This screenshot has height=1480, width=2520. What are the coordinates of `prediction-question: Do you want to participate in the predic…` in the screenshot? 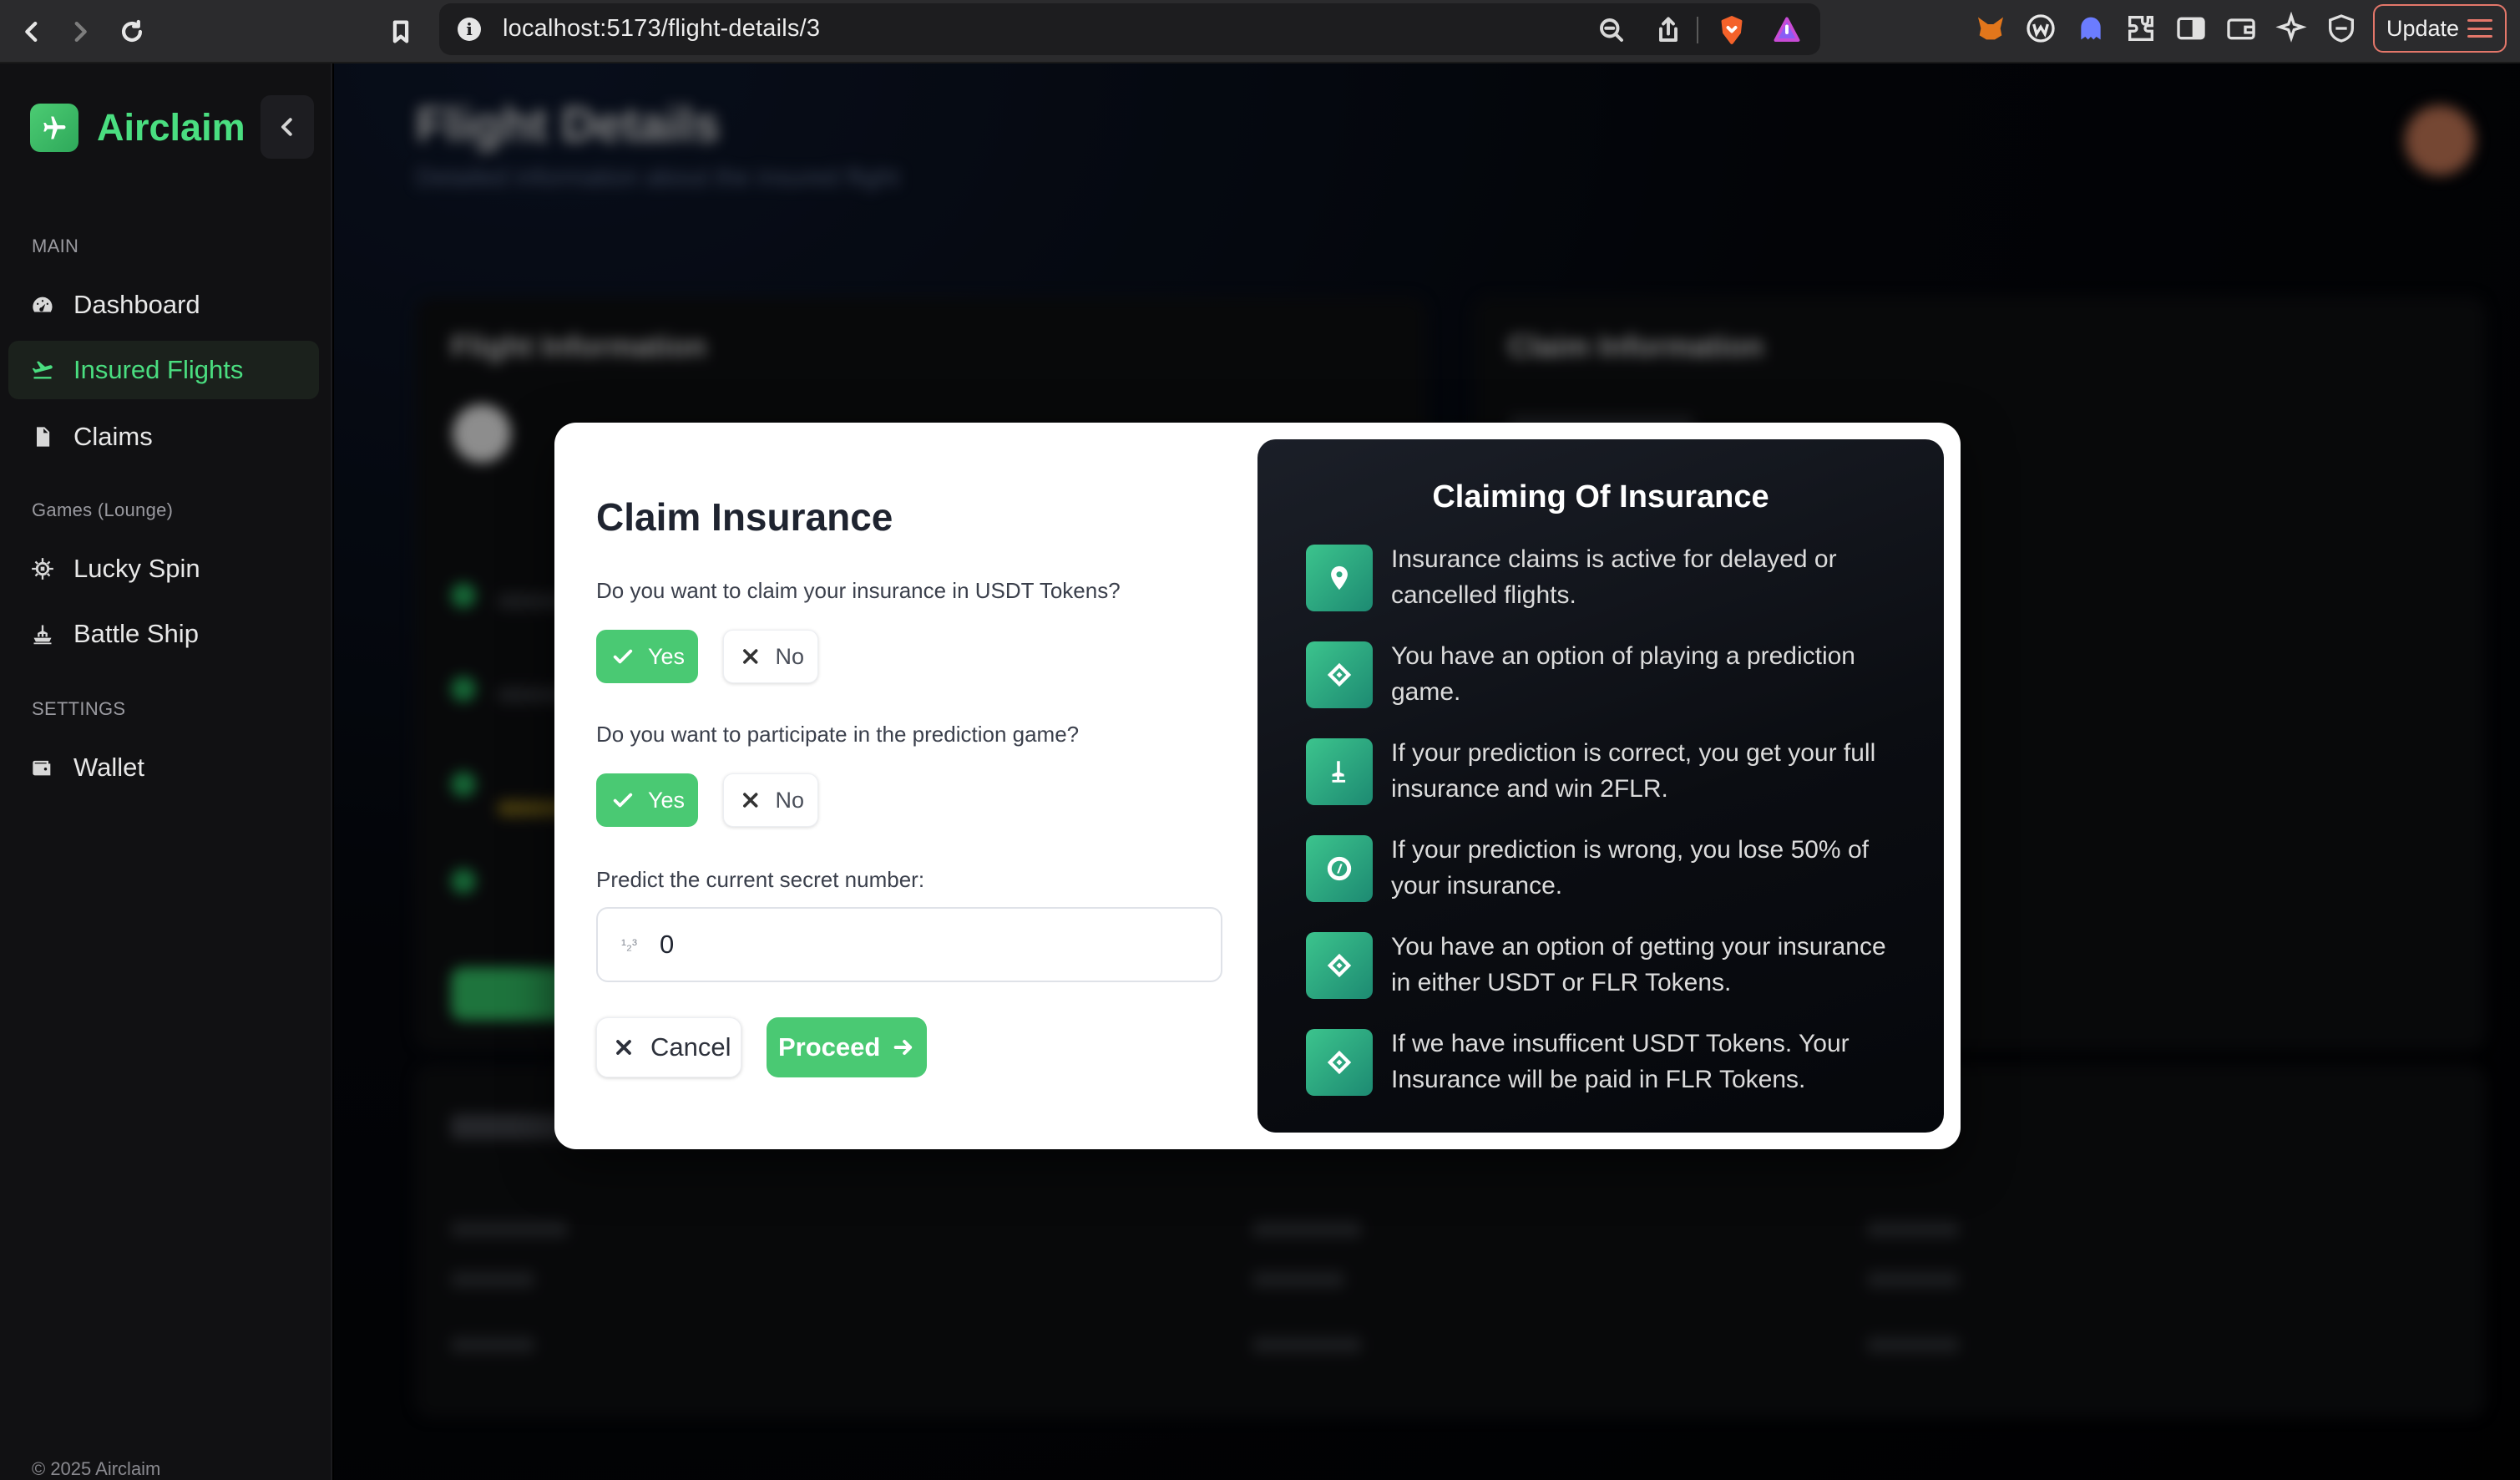 It's located at (838, 734).